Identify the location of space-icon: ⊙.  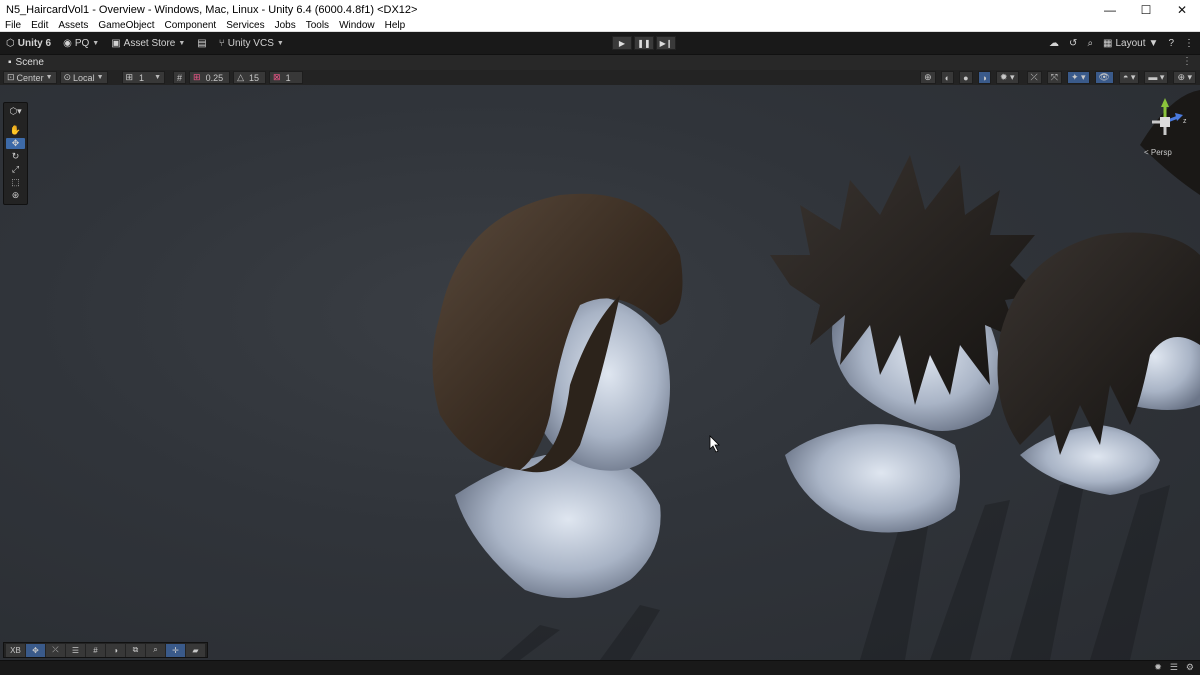
(67, 77).